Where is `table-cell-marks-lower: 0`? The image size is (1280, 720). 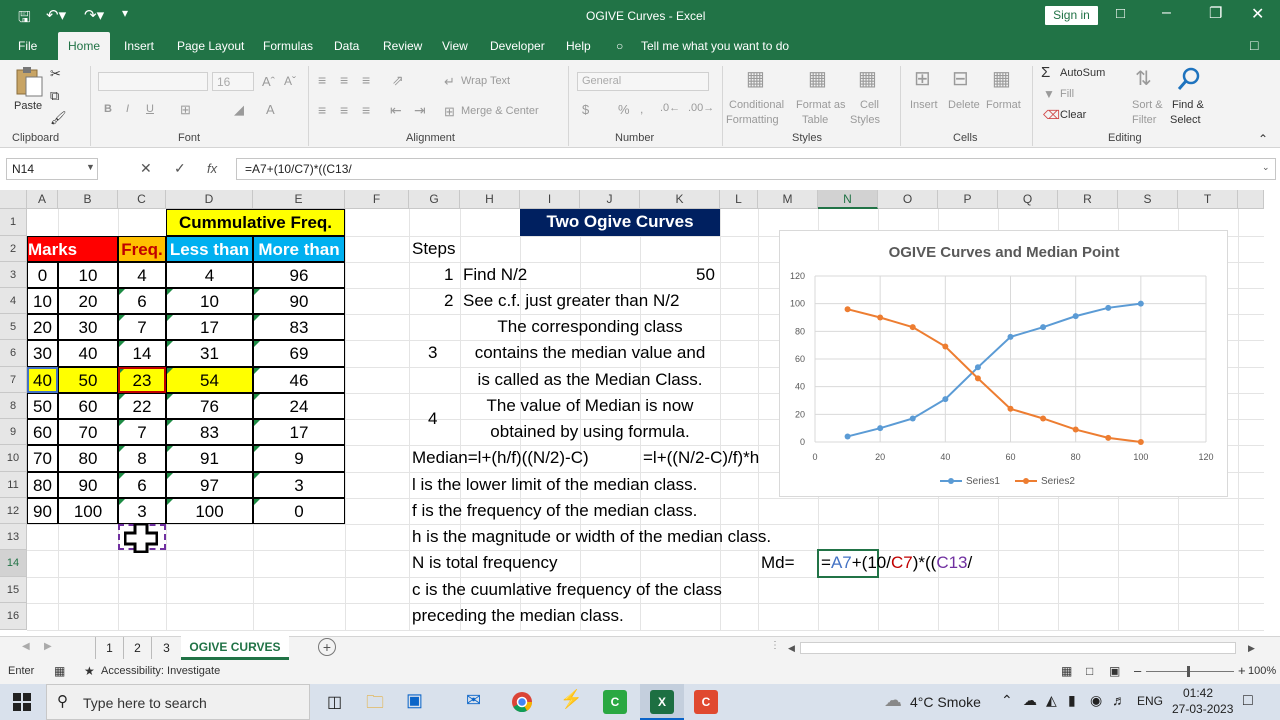
table-cell-marks-lower: 0 is located at coordinates (42, 275).